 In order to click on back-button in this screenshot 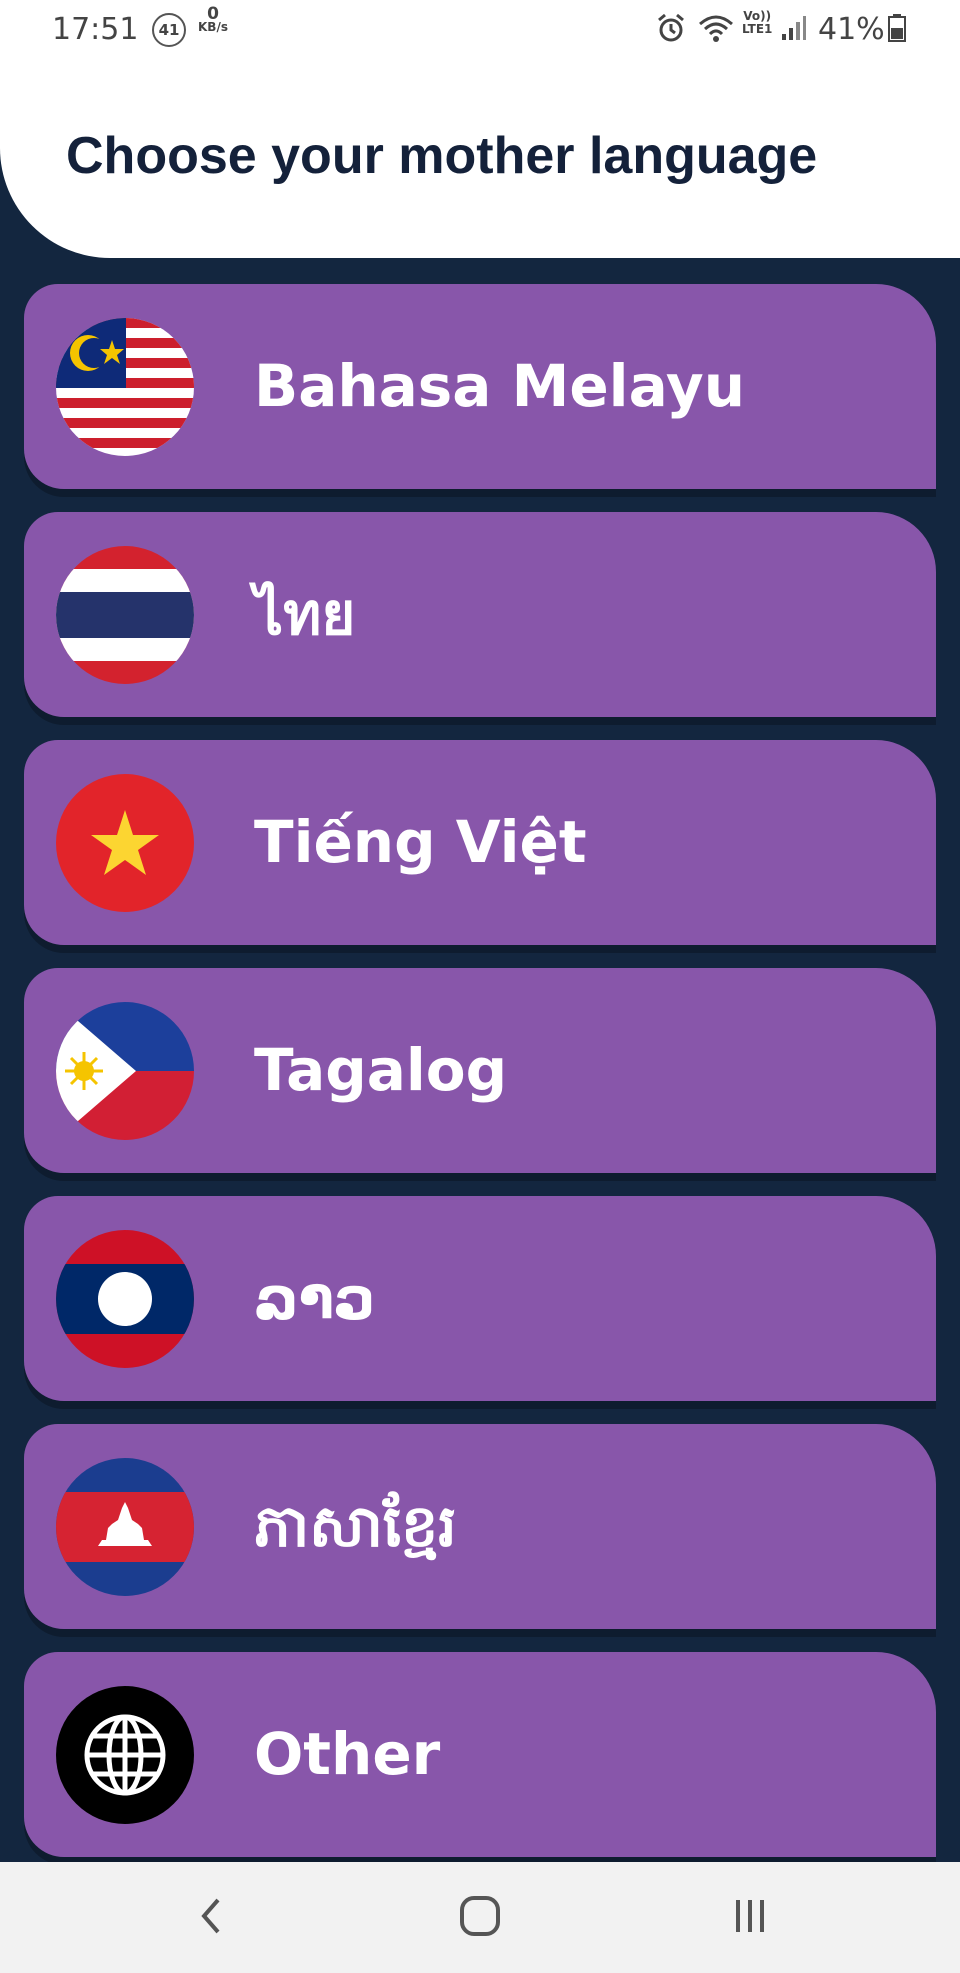, I will do `click(212, 1917)`.